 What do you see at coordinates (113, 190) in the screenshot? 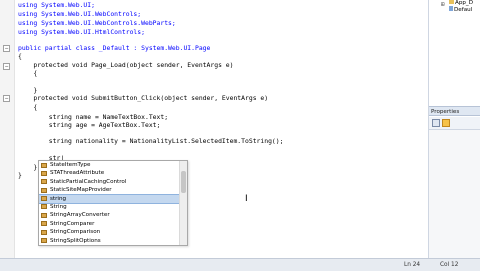
I see `intellisense-item: StaticSiteMapProvider` at bounding box center [113, 190].